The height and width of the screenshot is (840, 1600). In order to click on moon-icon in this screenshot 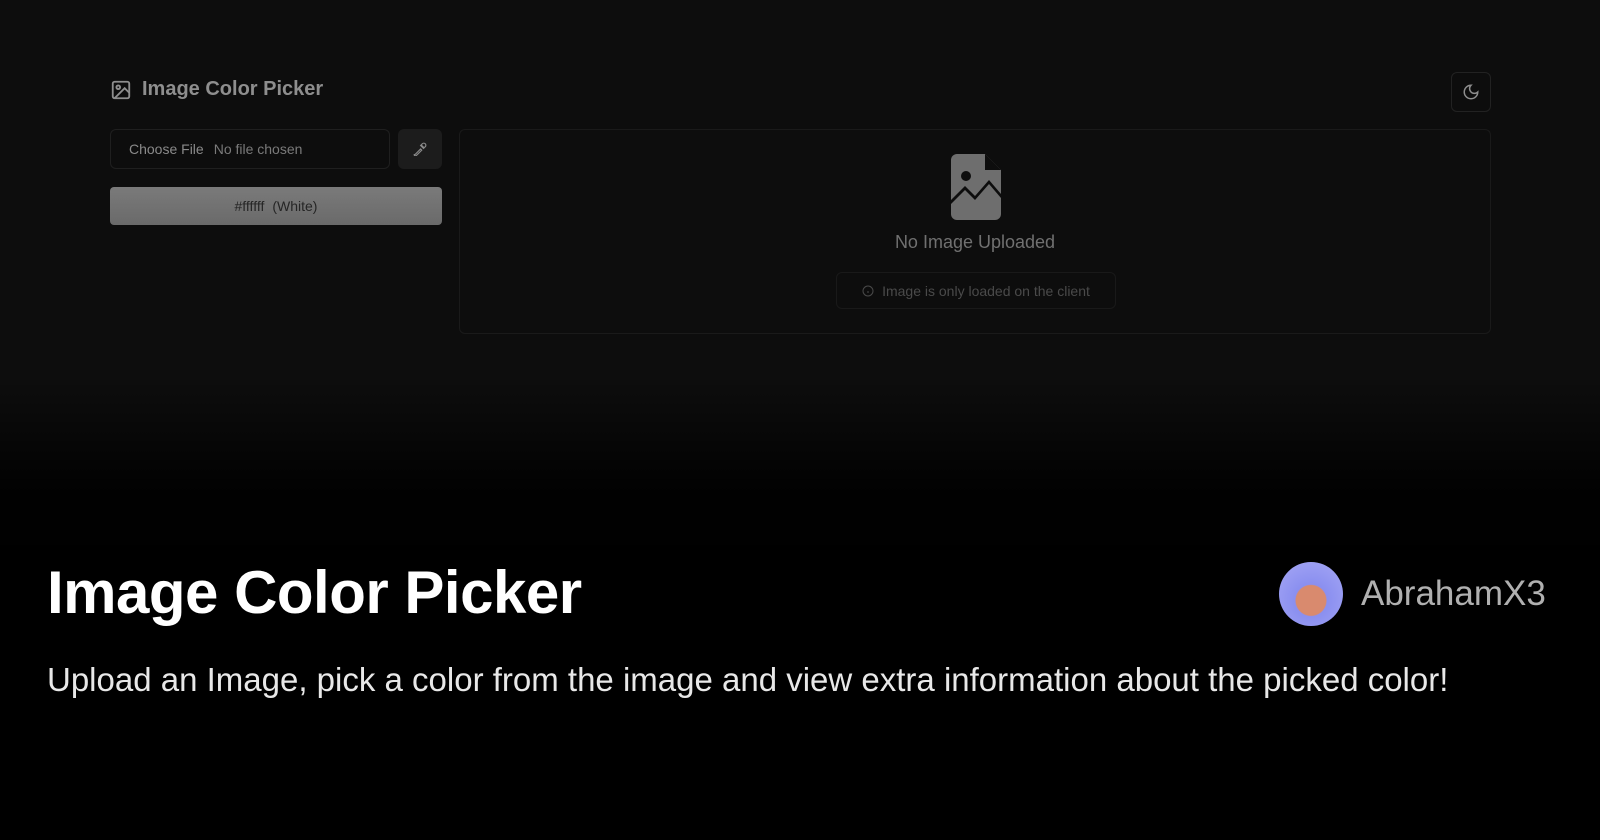, I will do `click(1471, 92)`.